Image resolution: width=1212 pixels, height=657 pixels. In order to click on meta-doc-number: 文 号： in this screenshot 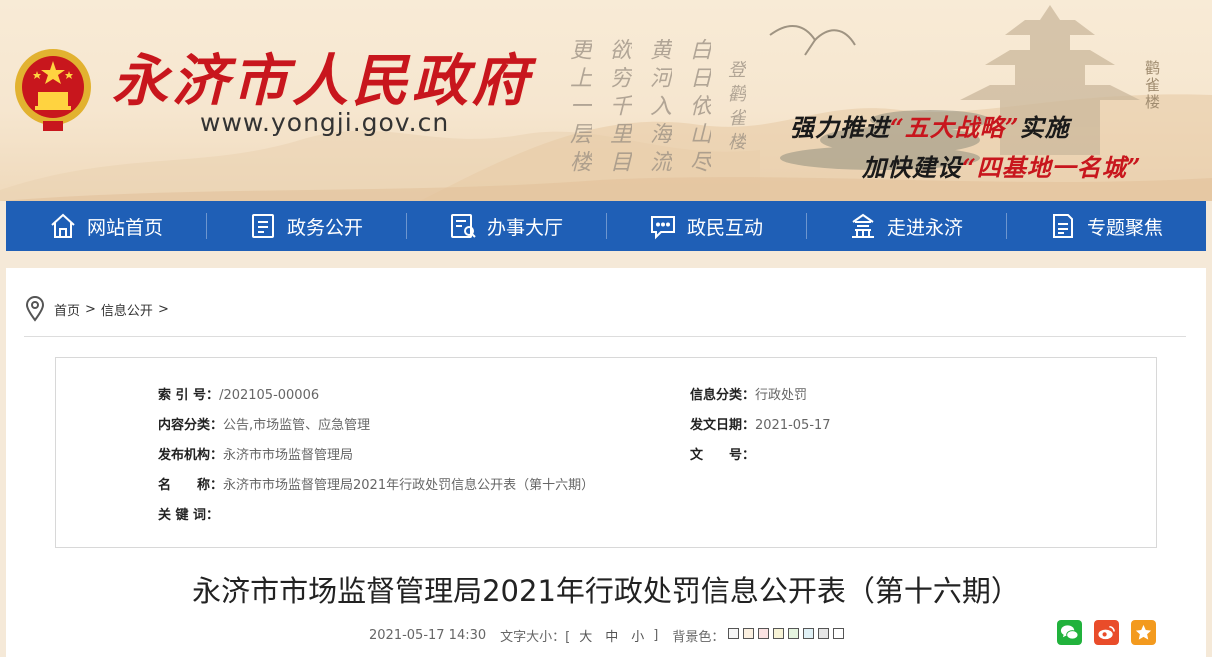, I will do `click(722, 453)`.